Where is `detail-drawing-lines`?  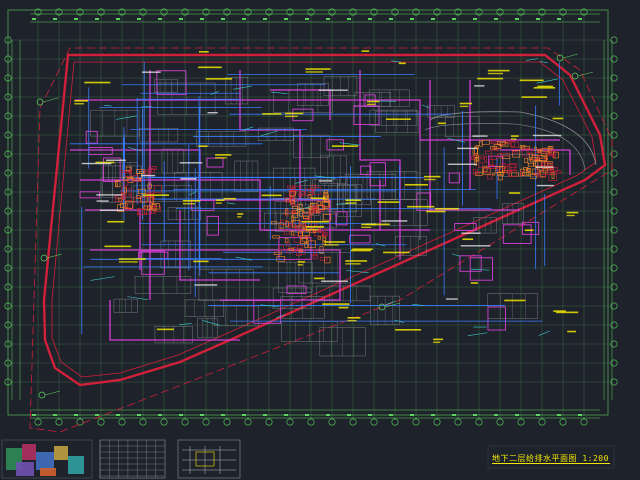
detail-drawing-lines is located at coordinates (209, 460).